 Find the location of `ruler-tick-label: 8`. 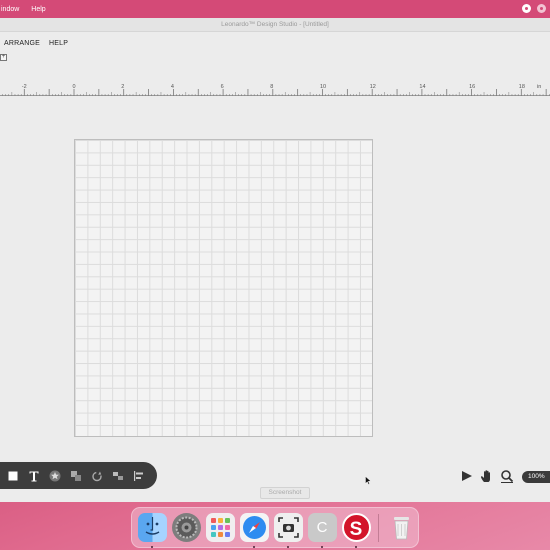

ruler-tick-label: 8 is located at coordinates (271, 87).